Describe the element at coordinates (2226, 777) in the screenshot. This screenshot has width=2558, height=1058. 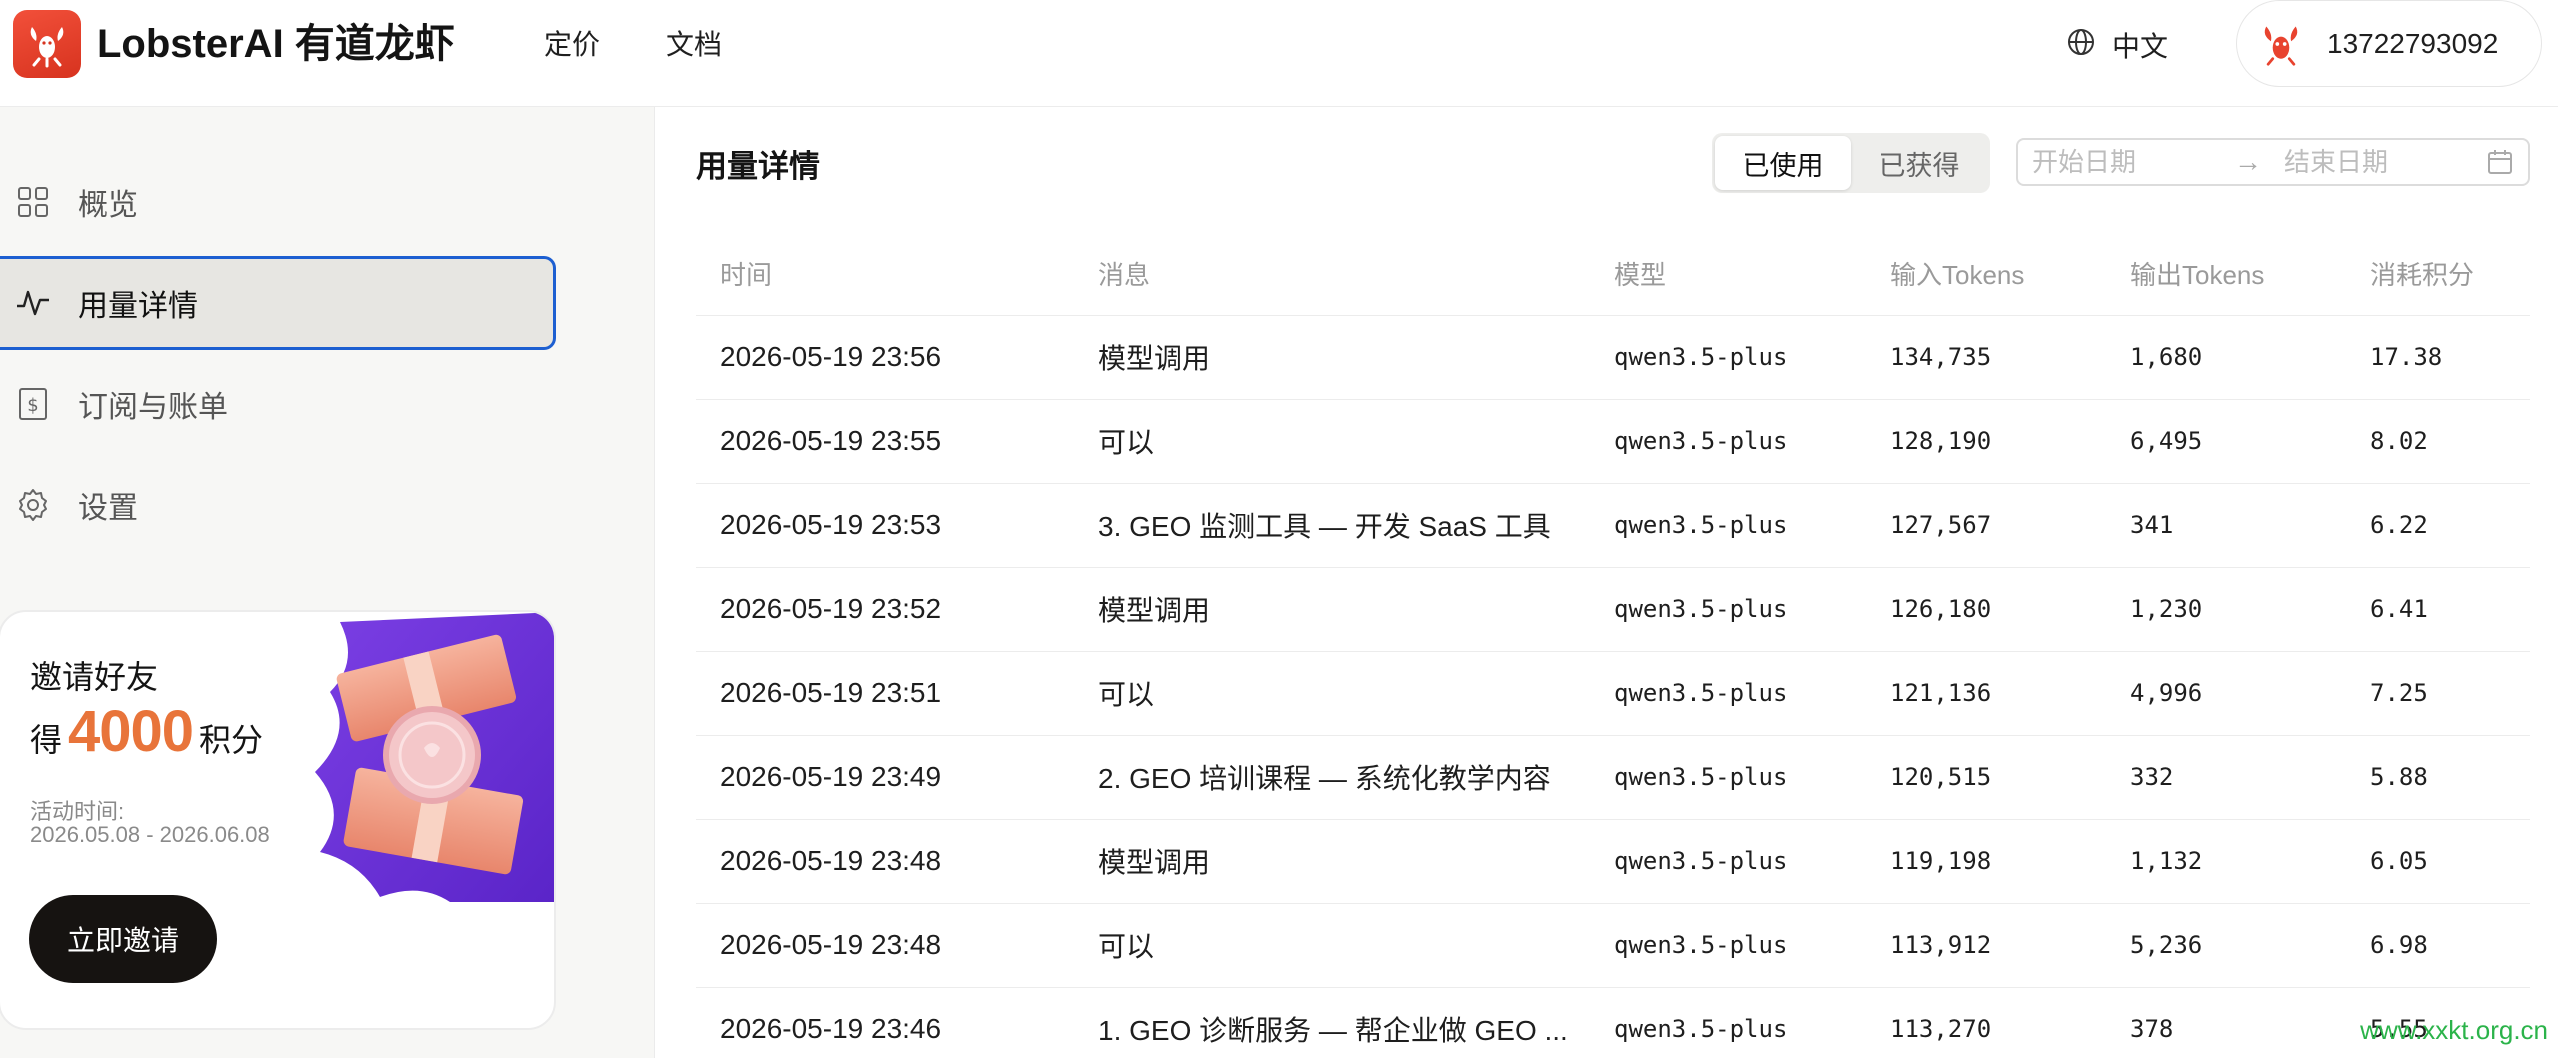
I see `cell-output-tokens: 332` at that location.